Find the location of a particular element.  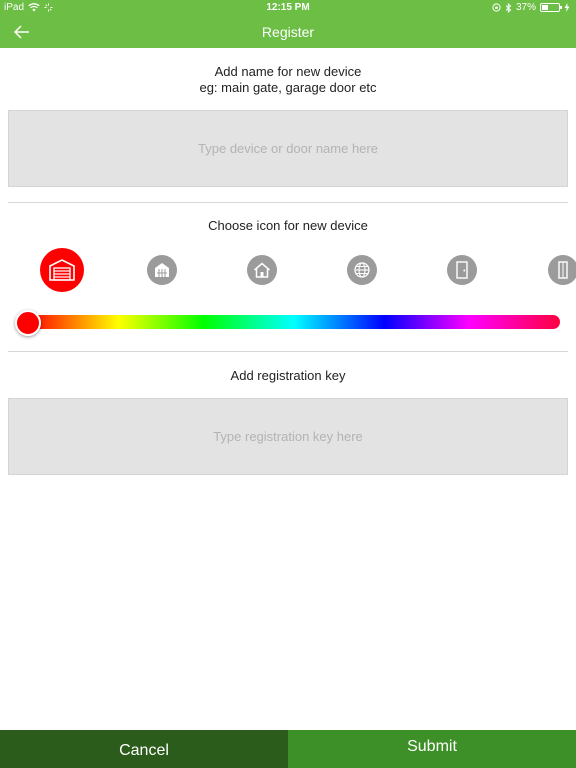

icon-option-door is located at coordinates (462, 270).